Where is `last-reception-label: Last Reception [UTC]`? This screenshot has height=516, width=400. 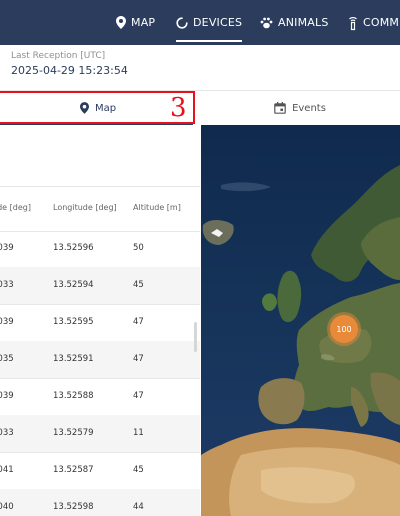
last-reception-label: Last Reception [UTC] is located at coordinates (58, 56).